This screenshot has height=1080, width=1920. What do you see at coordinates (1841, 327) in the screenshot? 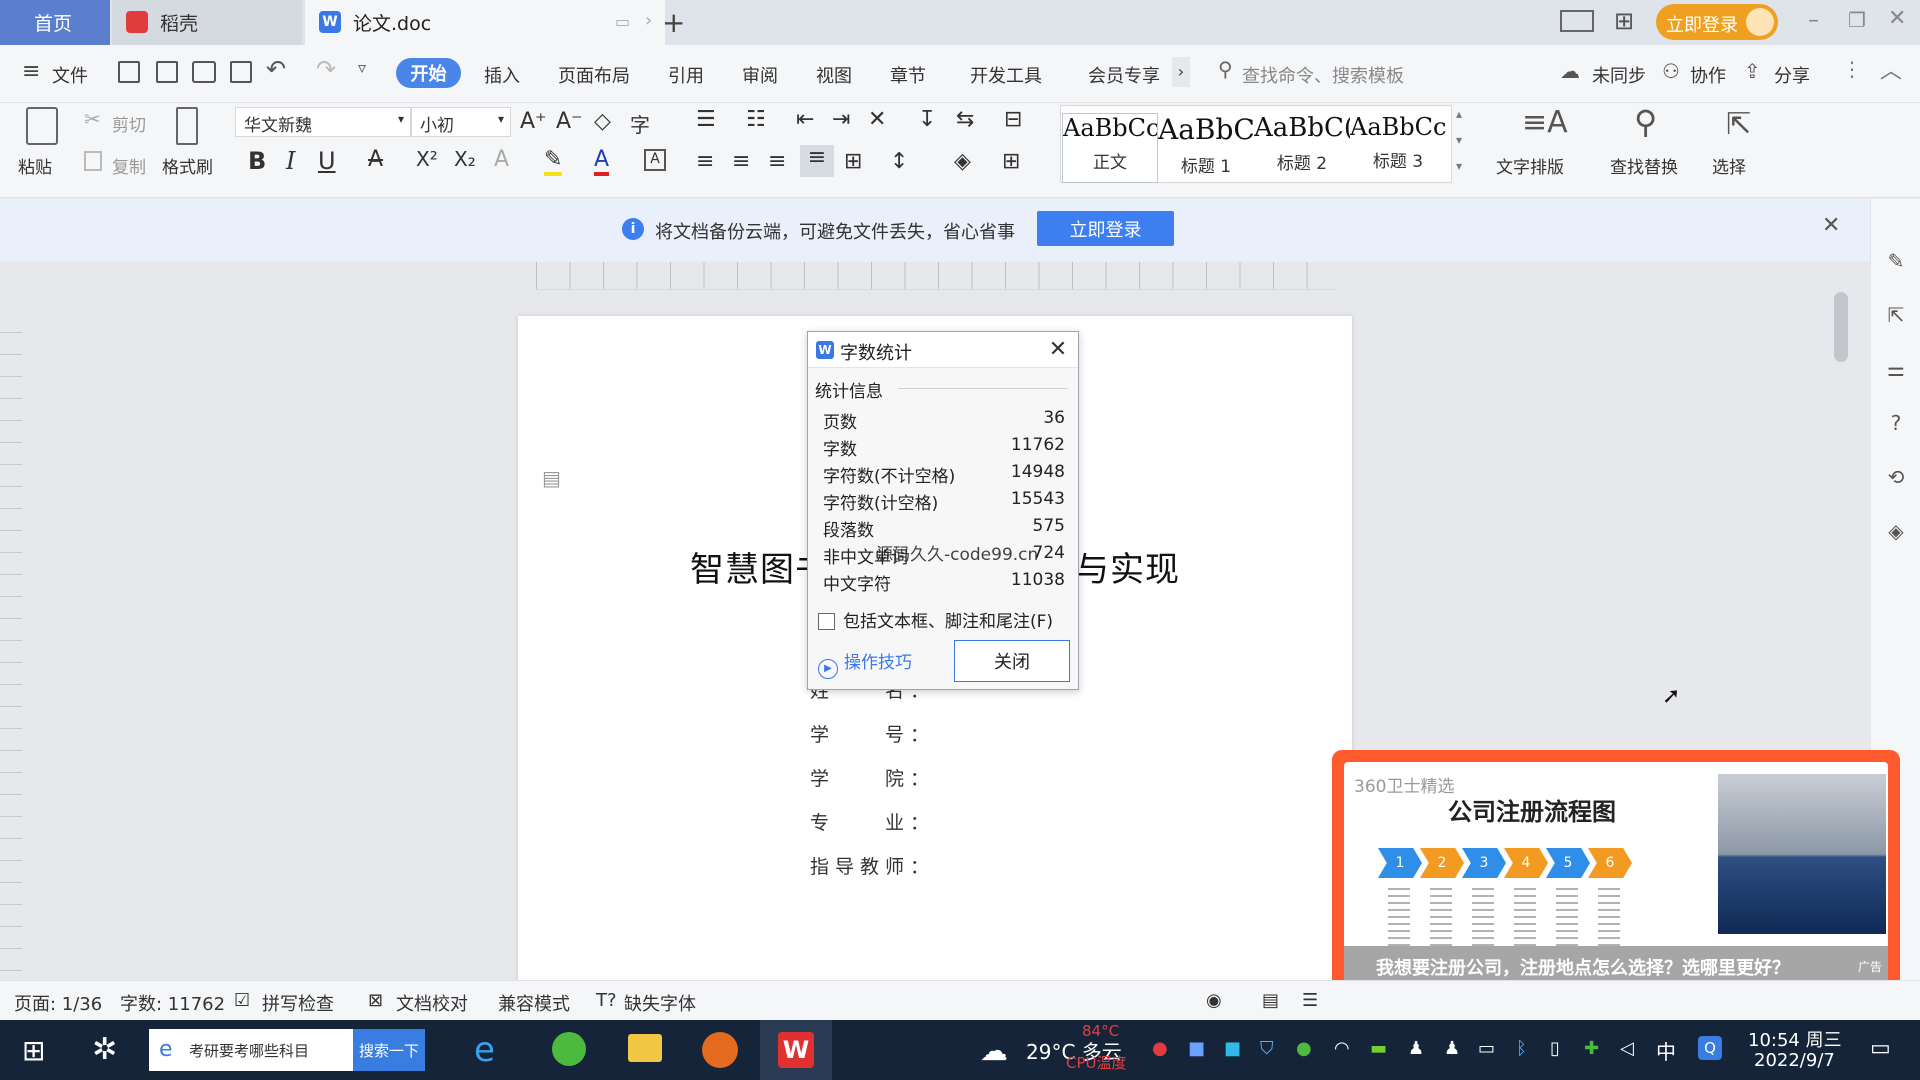
I see `vertical-scrollbar` at bounding box center [1841, 327].